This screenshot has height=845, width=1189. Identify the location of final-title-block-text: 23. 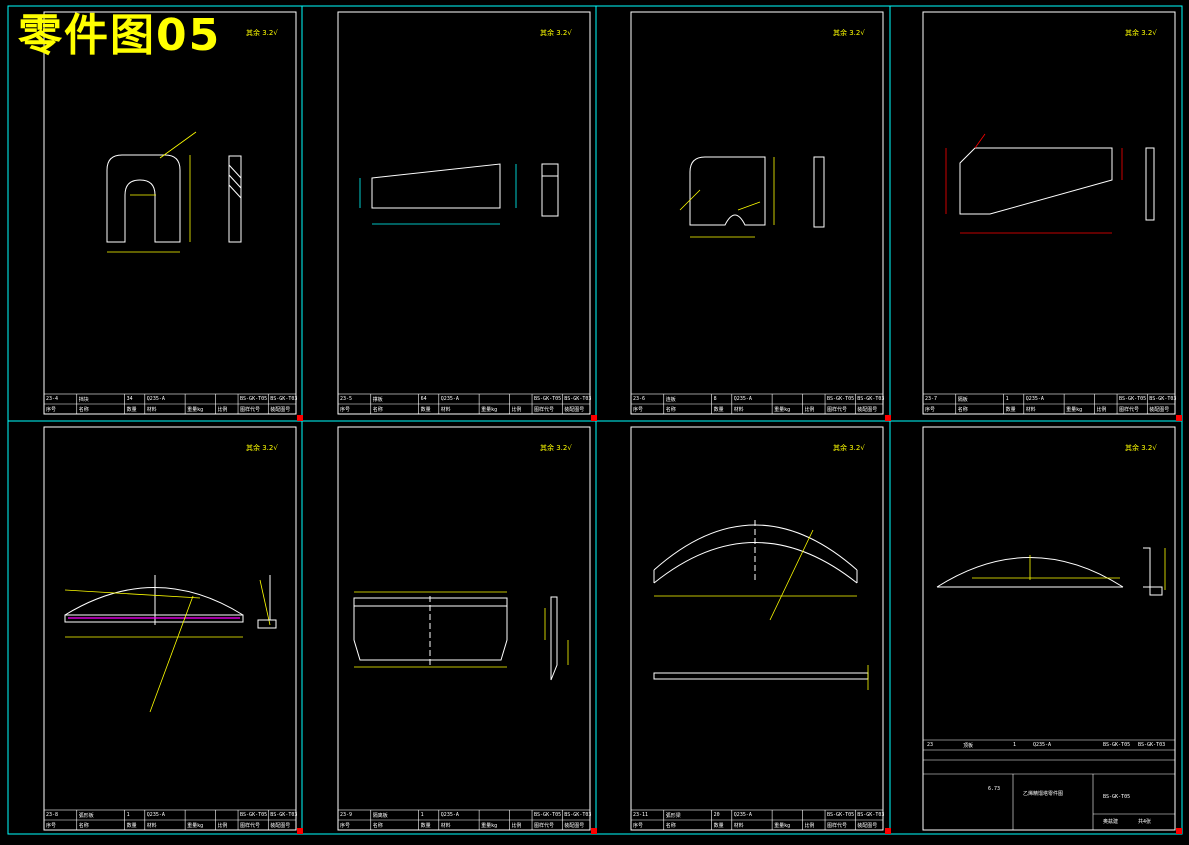
(930, 745).